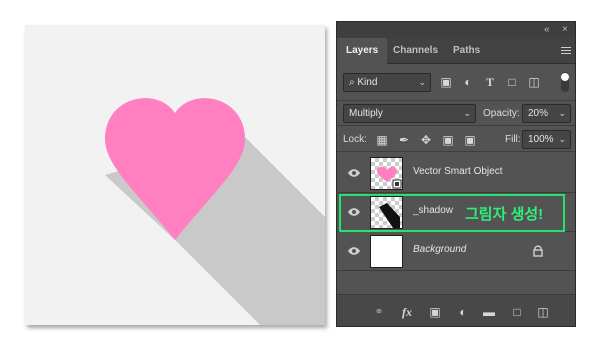 This screenshot has width=611, height=350. I want to click on opacity-value: 20%, so click(538, 113).